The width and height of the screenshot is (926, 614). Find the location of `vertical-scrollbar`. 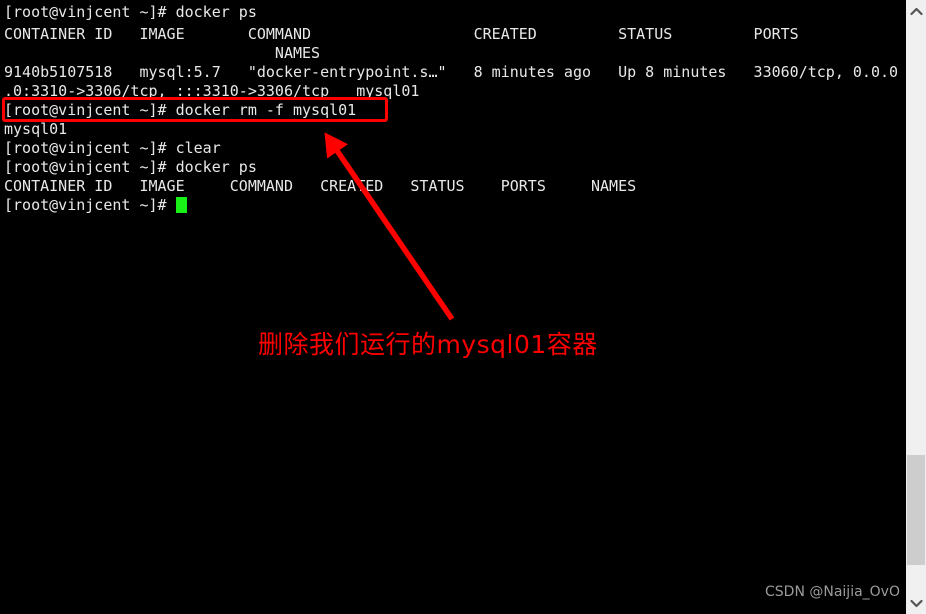

vertical-scrollbar is located at coordinates (916, 307).